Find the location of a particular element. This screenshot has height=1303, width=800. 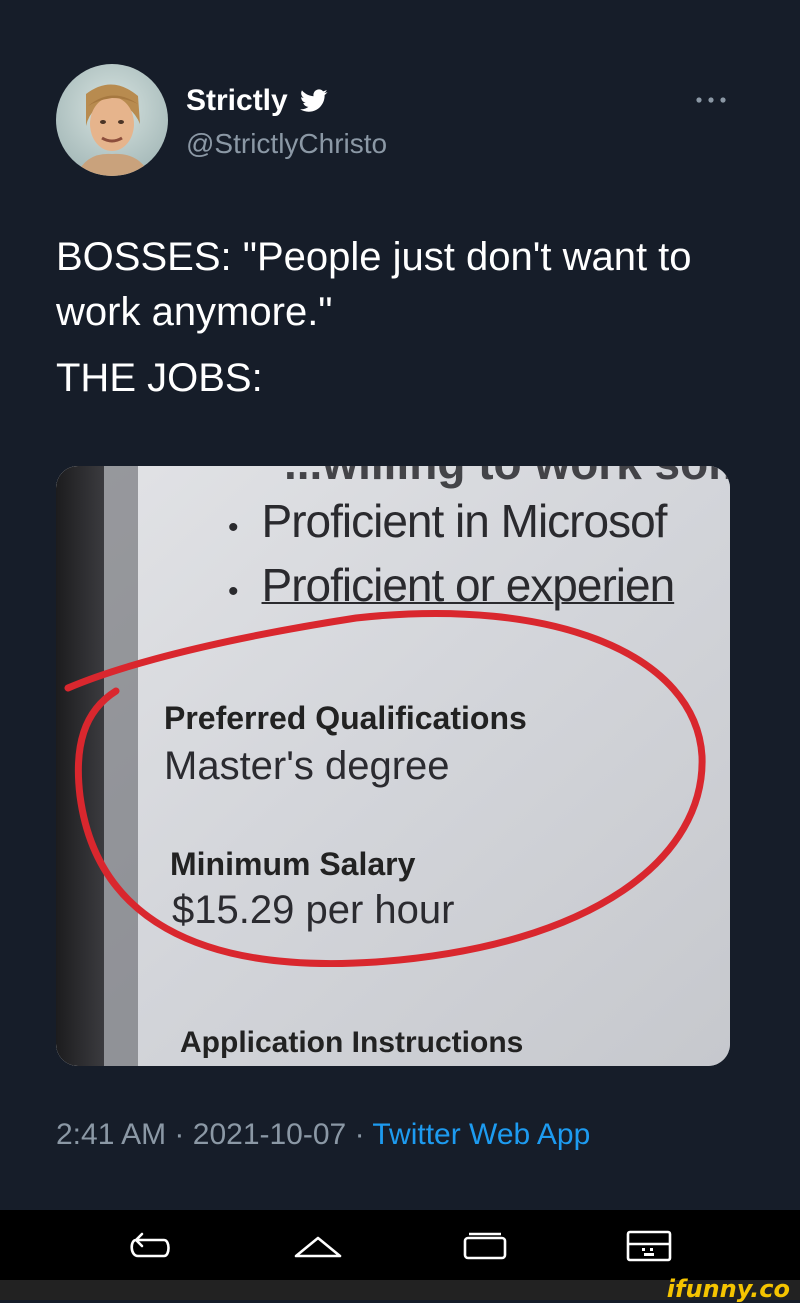

tweet-meta: 2:41 AM · 2021-10-07 · Twitter Web App is located at coordinates (323, 1135).